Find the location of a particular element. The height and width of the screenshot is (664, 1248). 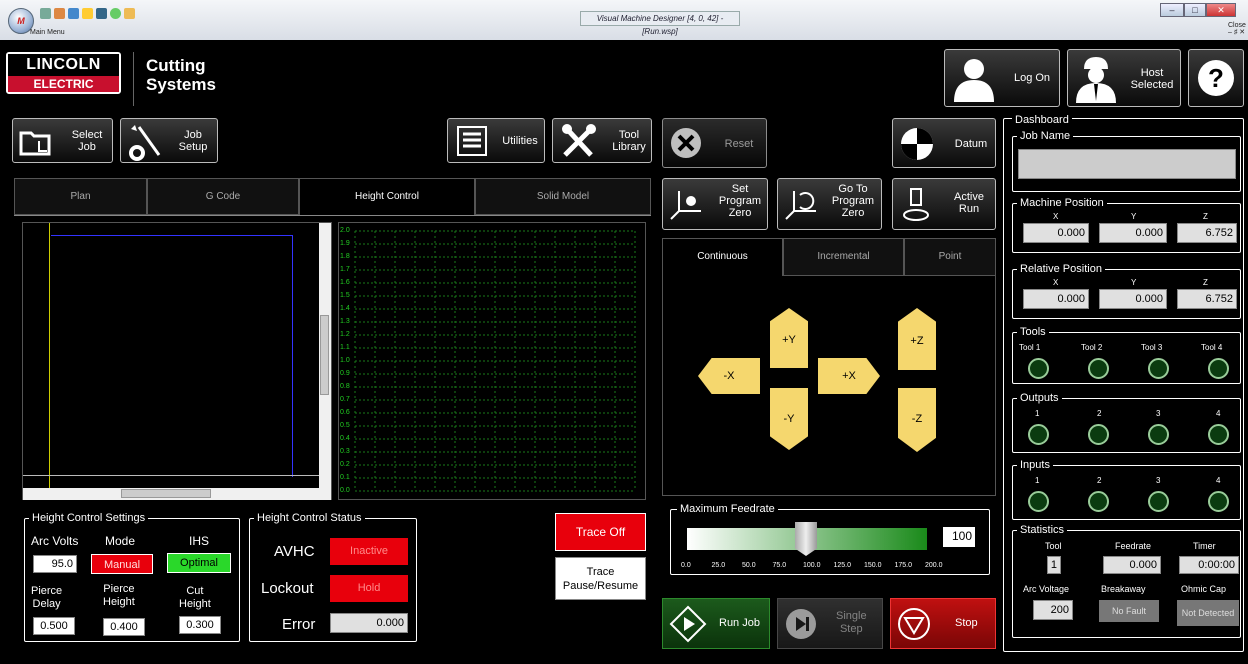

feedrate-tick-label: 75.0 is located at coordinates (779, 565).